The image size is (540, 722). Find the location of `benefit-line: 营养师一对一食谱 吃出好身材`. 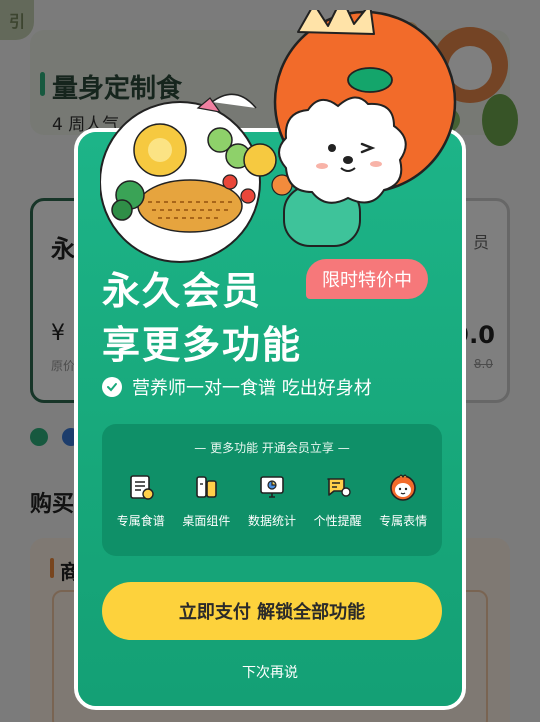

benefit-line: 营养师一对一食谱 吃出好身材 is located at coordinates (237, 387).